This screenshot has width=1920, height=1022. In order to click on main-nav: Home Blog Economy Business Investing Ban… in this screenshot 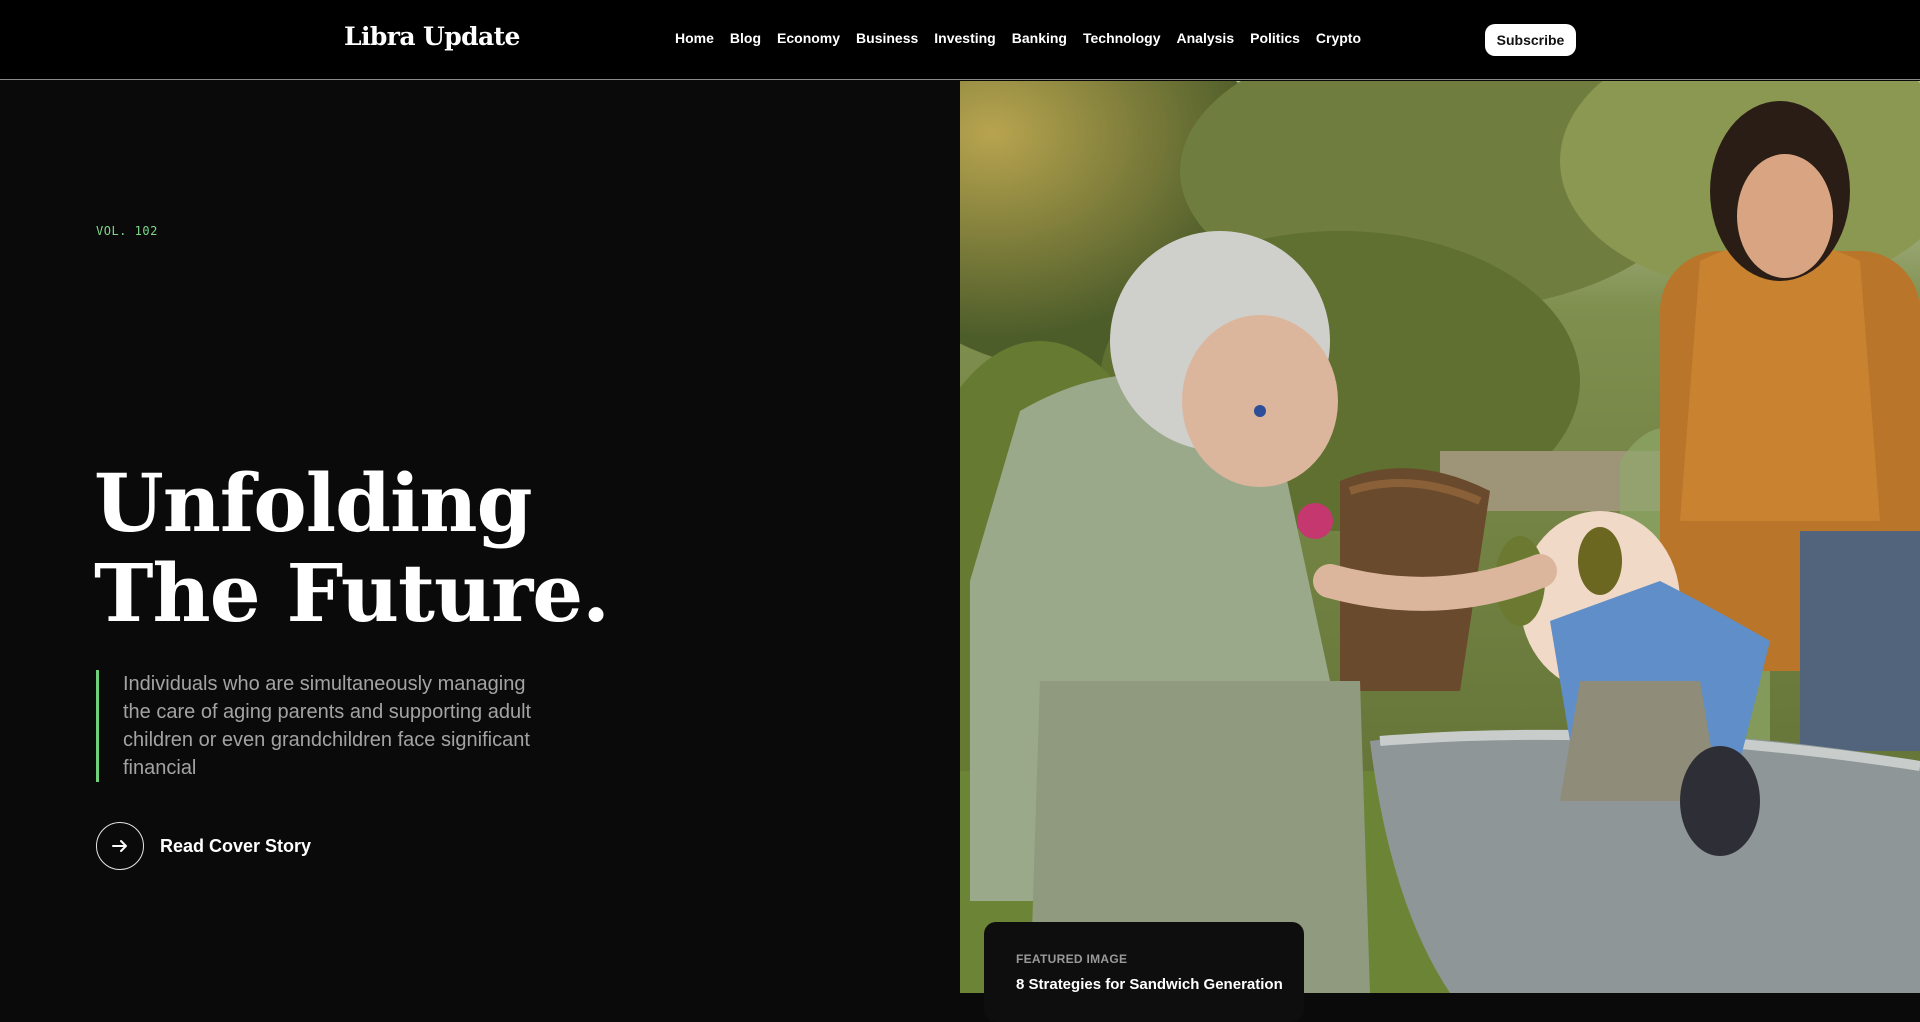, I will do `click(1018, 38)`.